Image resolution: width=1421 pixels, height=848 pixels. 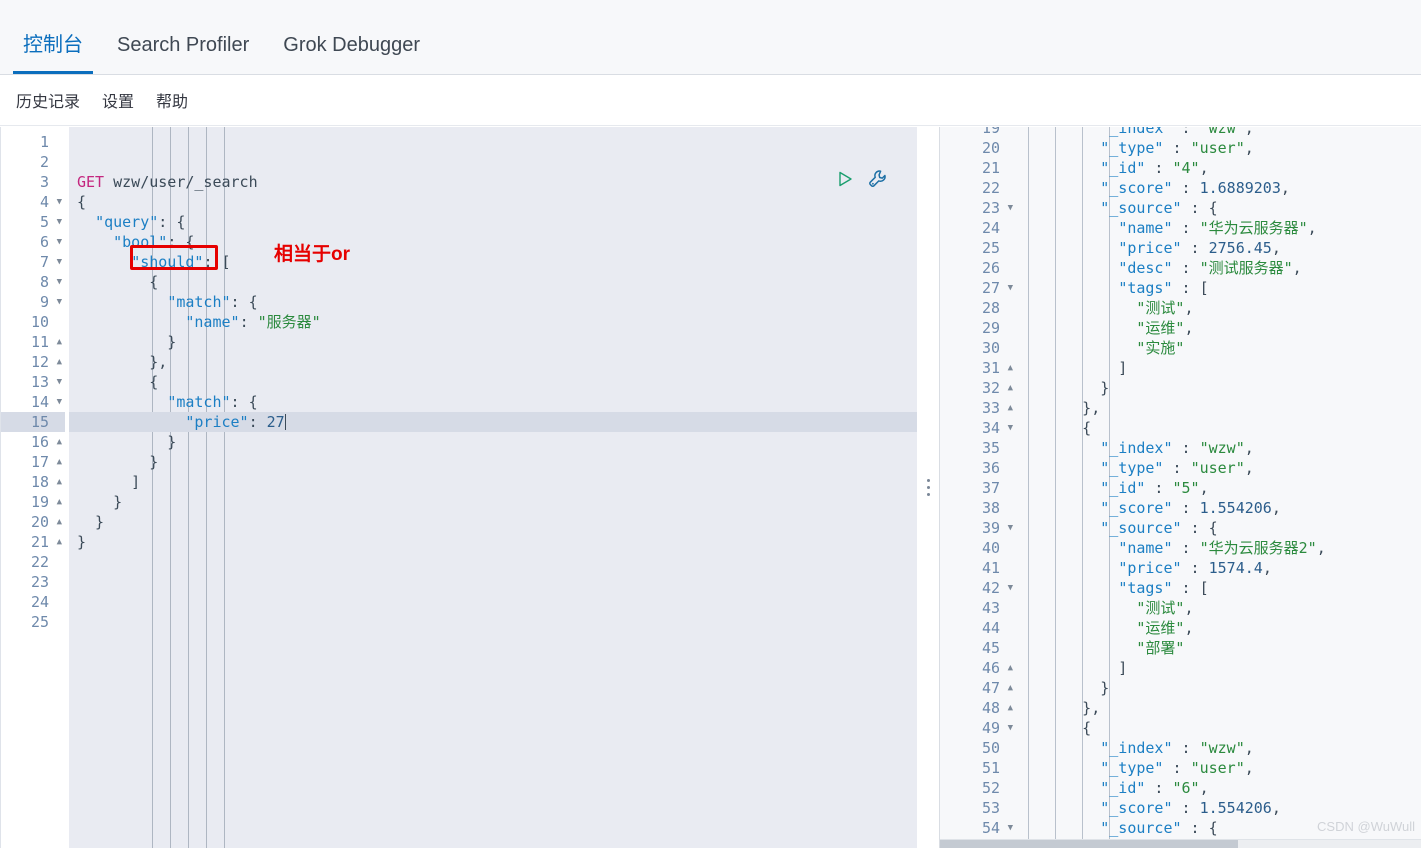 What do you see at coordinates (1220, 168) in the screenshot?
I see `code-line: "_id" : "4",` at bounding box center [1220, 168].